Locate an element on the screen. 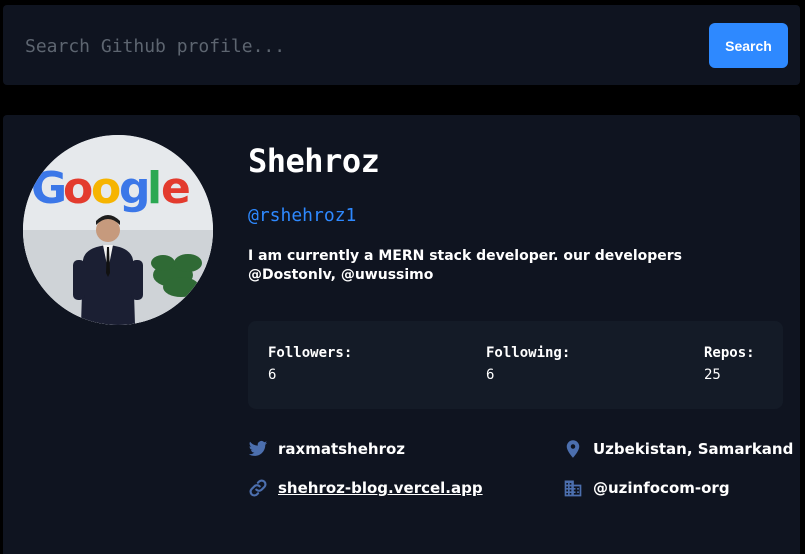 The image size is (805, 554). search-input is located at coordinates (355, 46).